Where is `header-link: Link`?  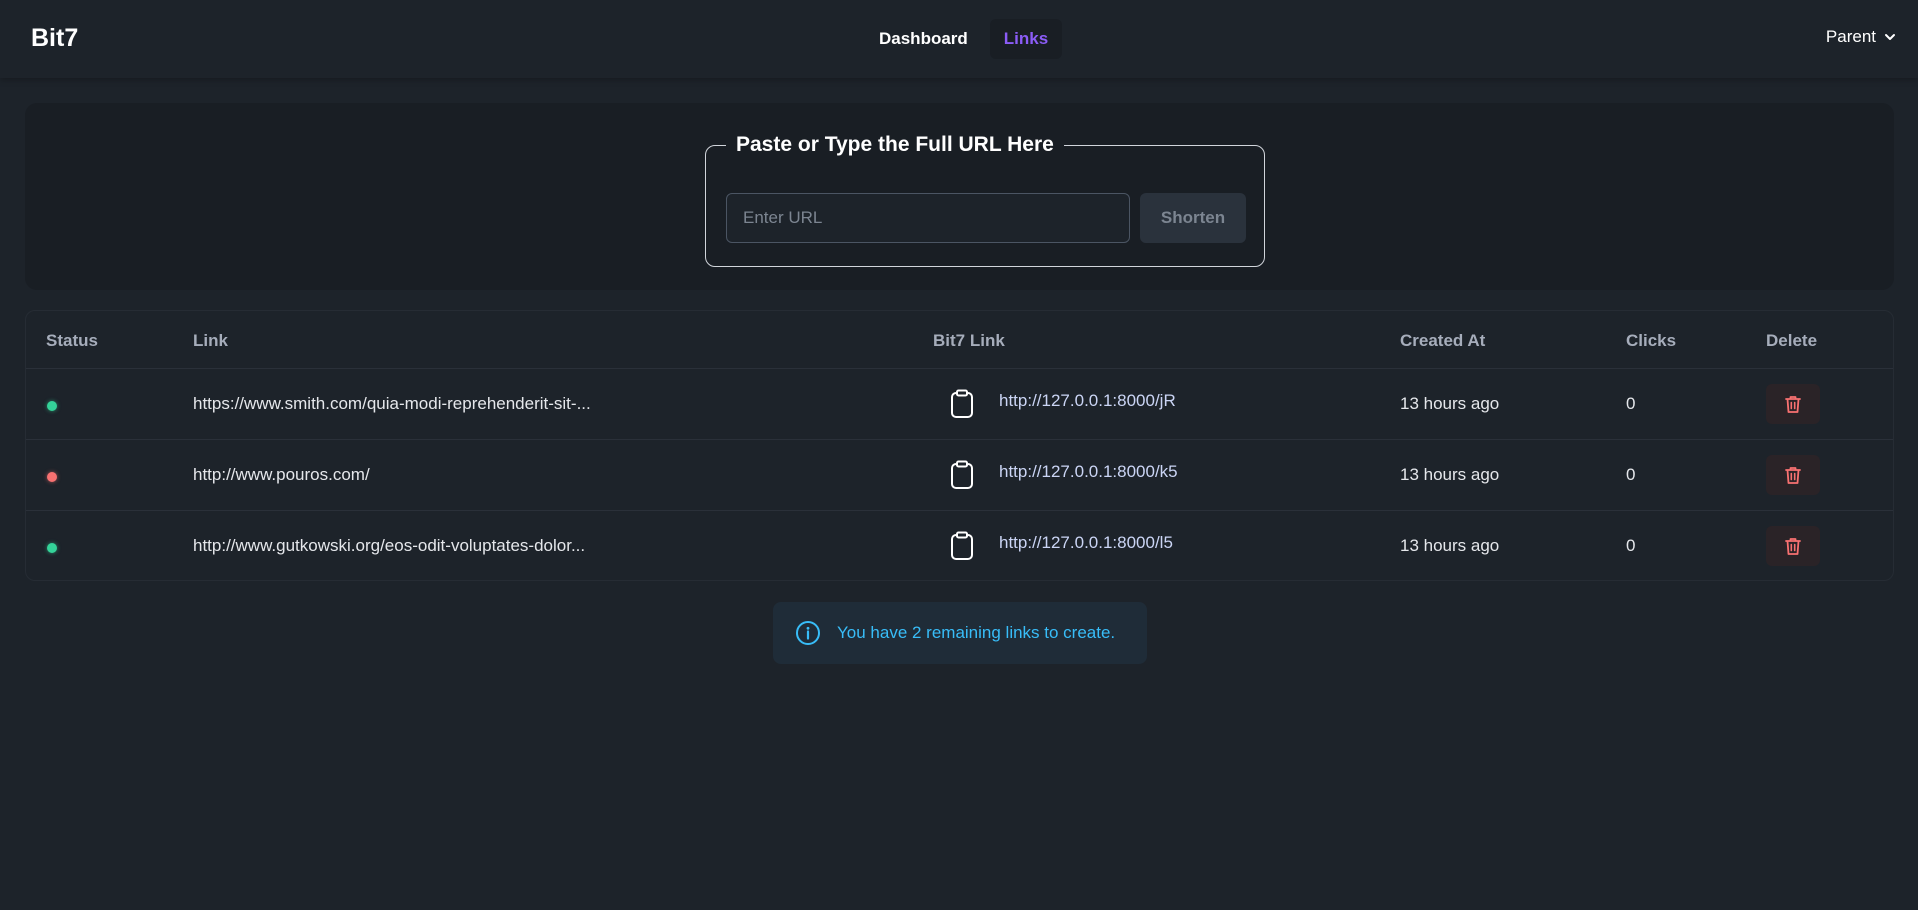 header-link: Link is located at coordinates (210, 340).